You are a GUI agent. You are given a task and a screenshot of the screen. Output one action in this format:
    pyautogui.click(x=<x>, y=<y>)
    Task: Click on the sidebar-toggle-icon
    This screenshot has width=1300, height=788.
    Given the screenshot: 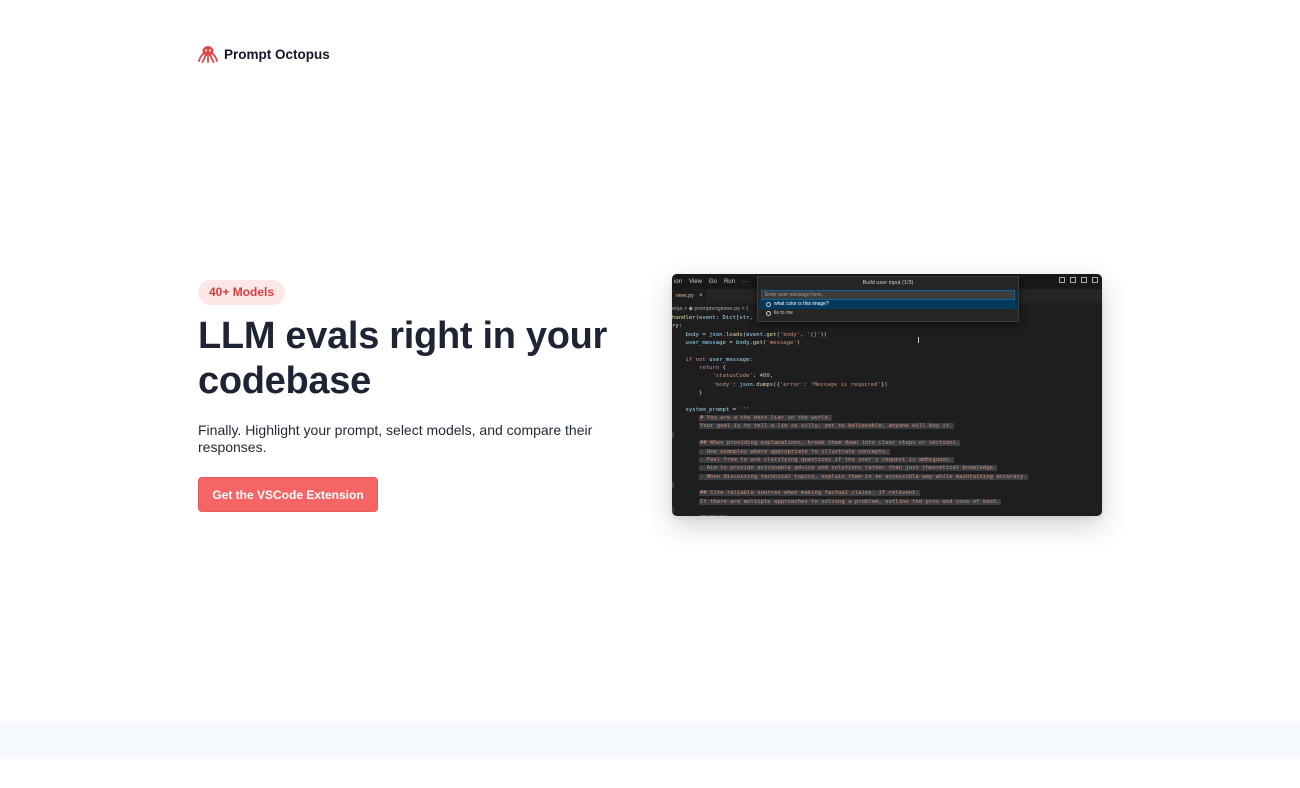 What is the action you would take?
    pyautogui.click(x=1073, y=280)
    